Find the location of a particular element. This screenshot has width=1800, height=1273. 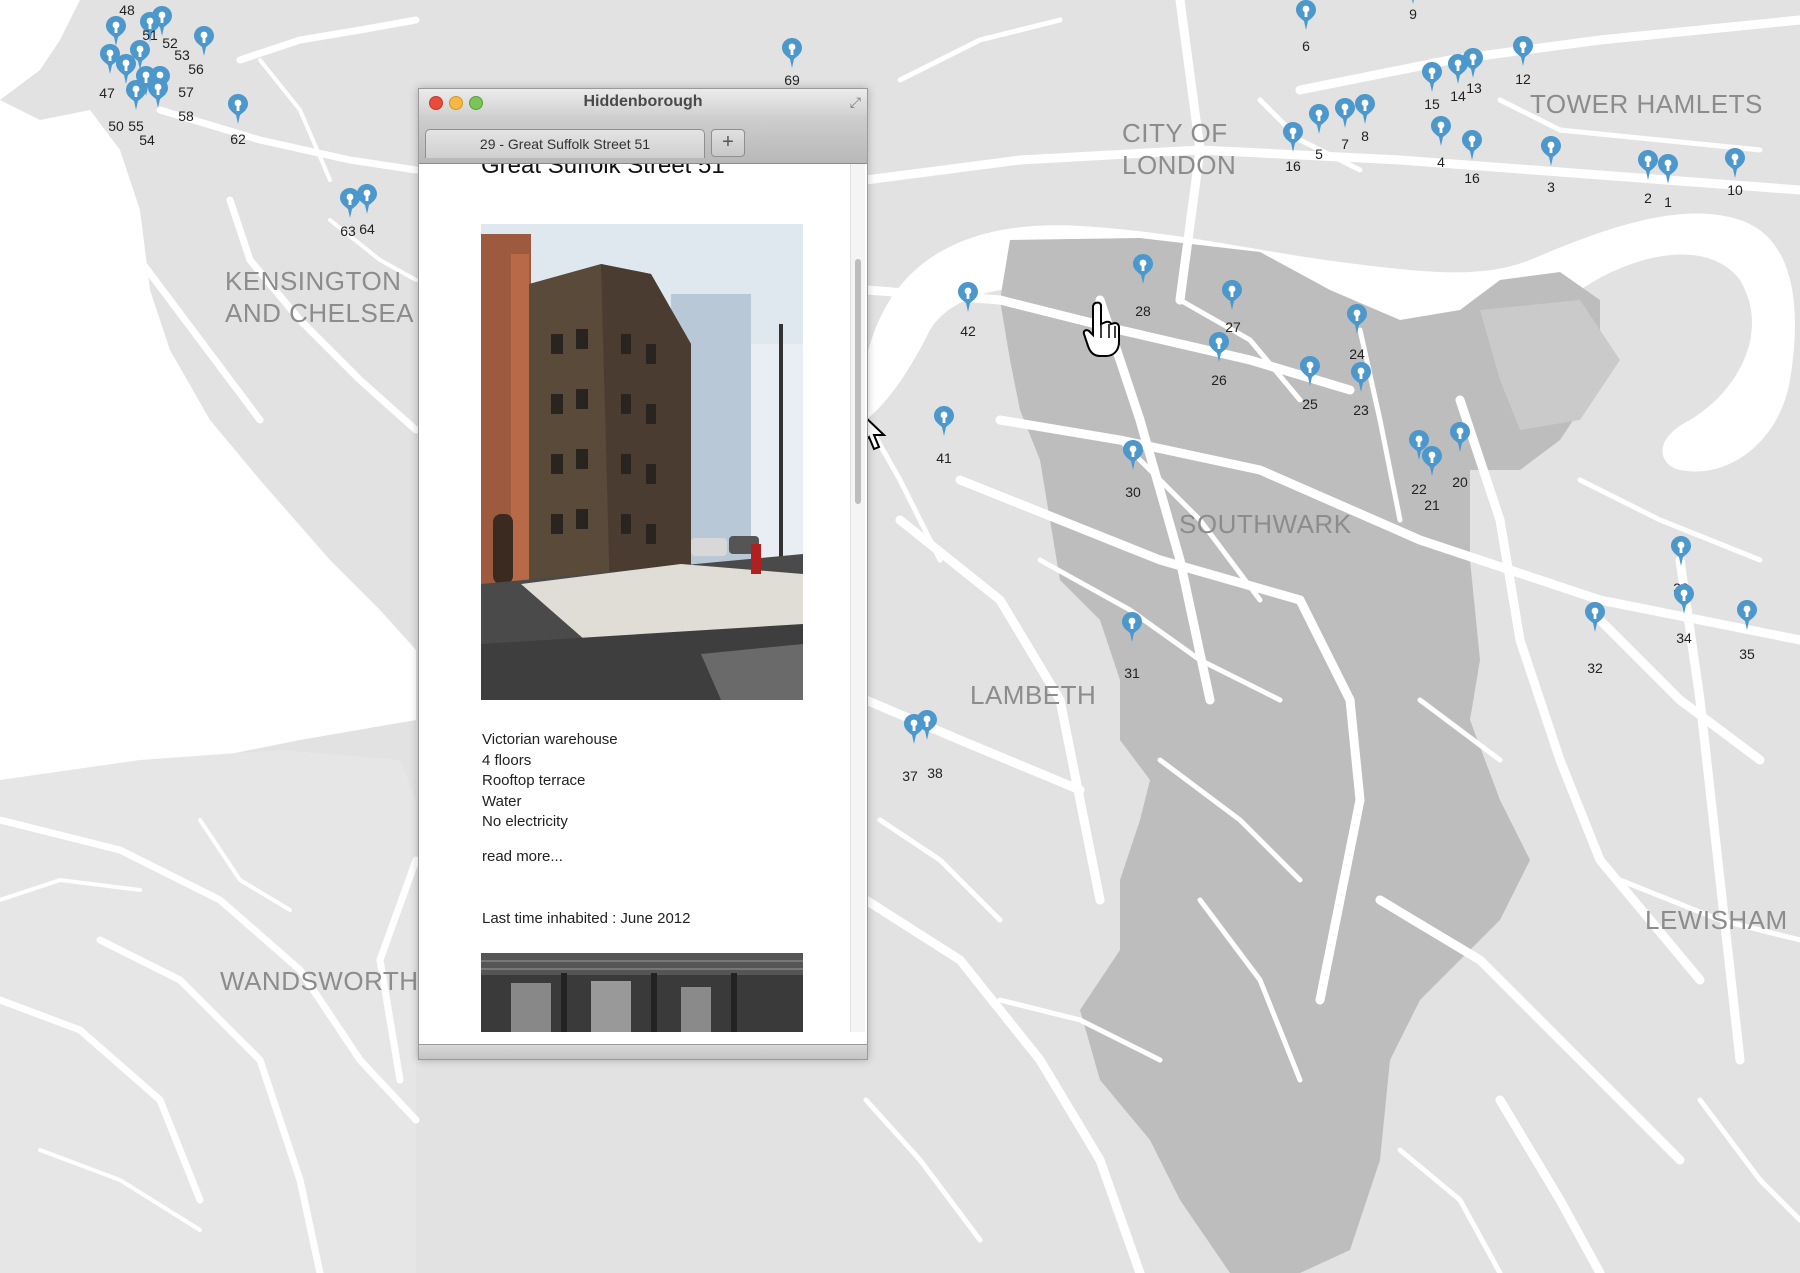

window-title: Hiddenborough is located at coordinates (643, 101).